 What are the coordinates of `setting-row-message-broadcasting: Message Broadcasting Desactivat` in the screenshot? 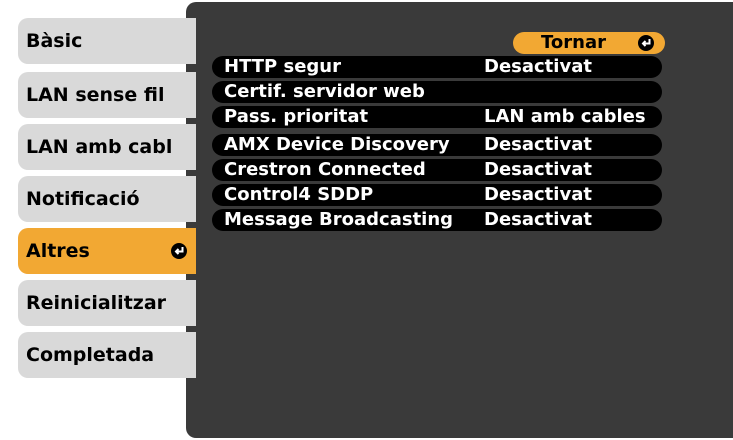 It's located at (437, 220).